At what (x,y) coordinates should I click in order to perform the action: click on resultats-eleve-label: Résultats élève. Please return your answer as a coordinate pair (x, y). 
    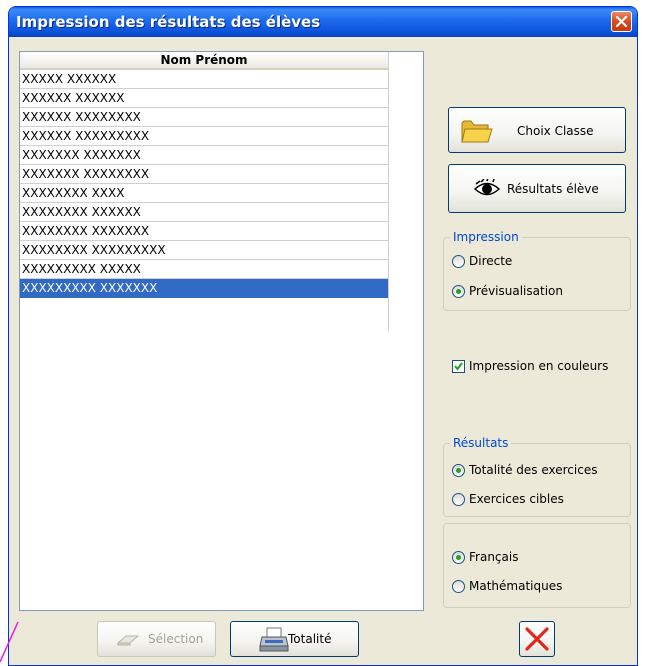
    Looking at the image, I should click on (553, 189).